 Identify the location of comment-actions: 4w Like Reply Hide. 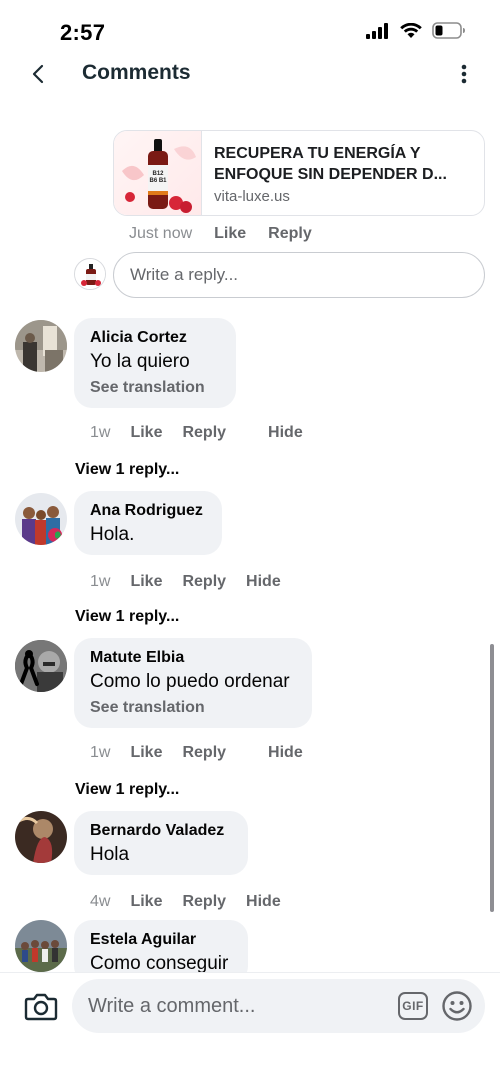
(185, 902).